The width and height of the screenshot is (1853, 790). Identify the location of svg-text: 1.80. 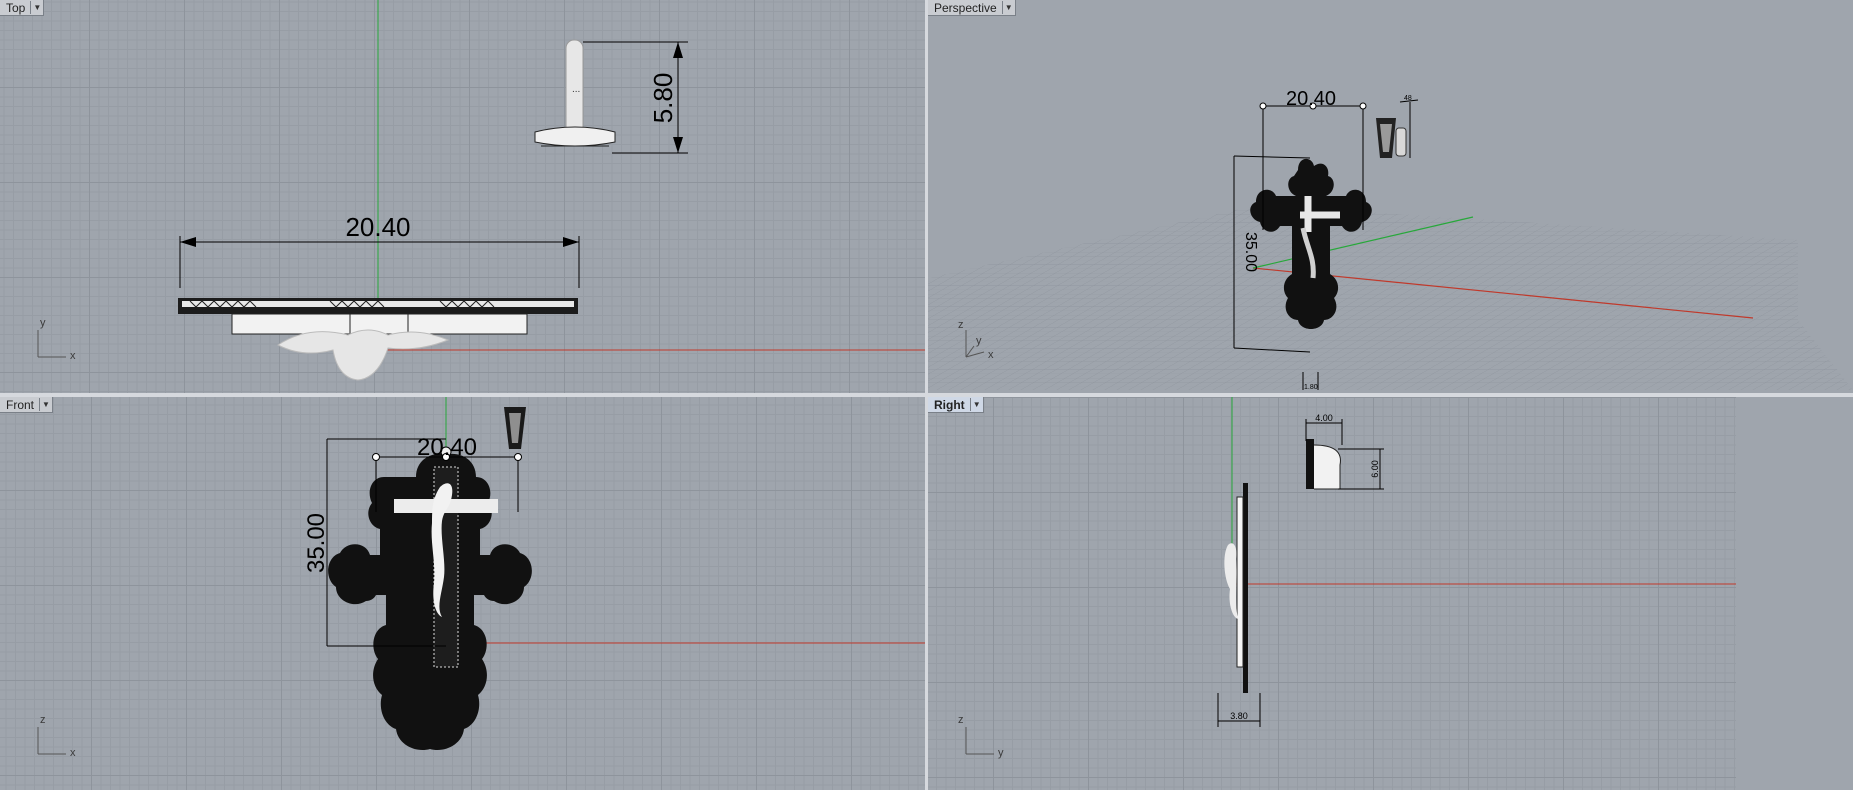
(1311, 387).